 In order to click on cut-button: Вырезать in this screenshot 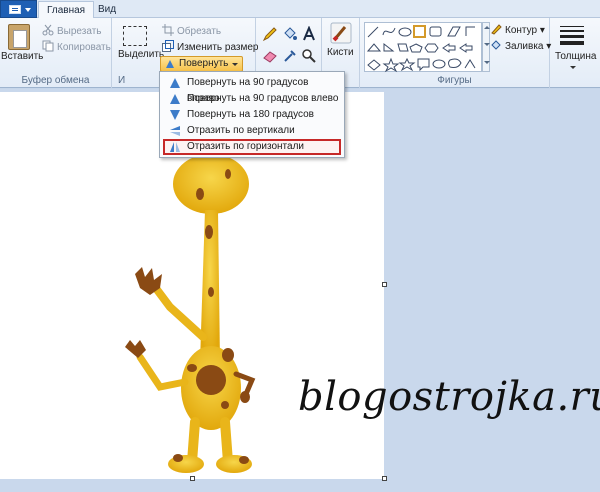, I will do `click(71, 31)`.